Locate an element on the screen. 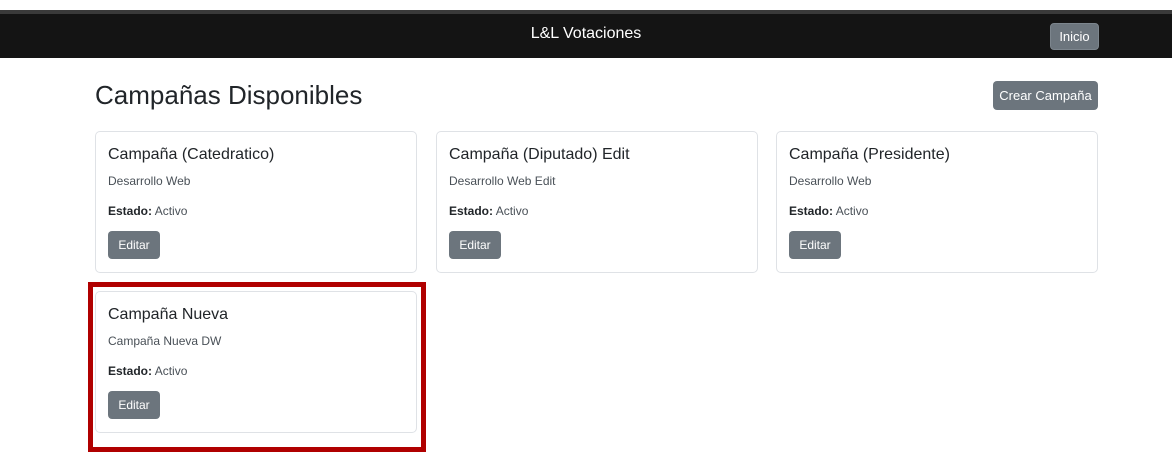 The height and width of the screenshot is (452, 1172). campaign-description: Desarrollo Web Edit is located at coordinates (502, 181).